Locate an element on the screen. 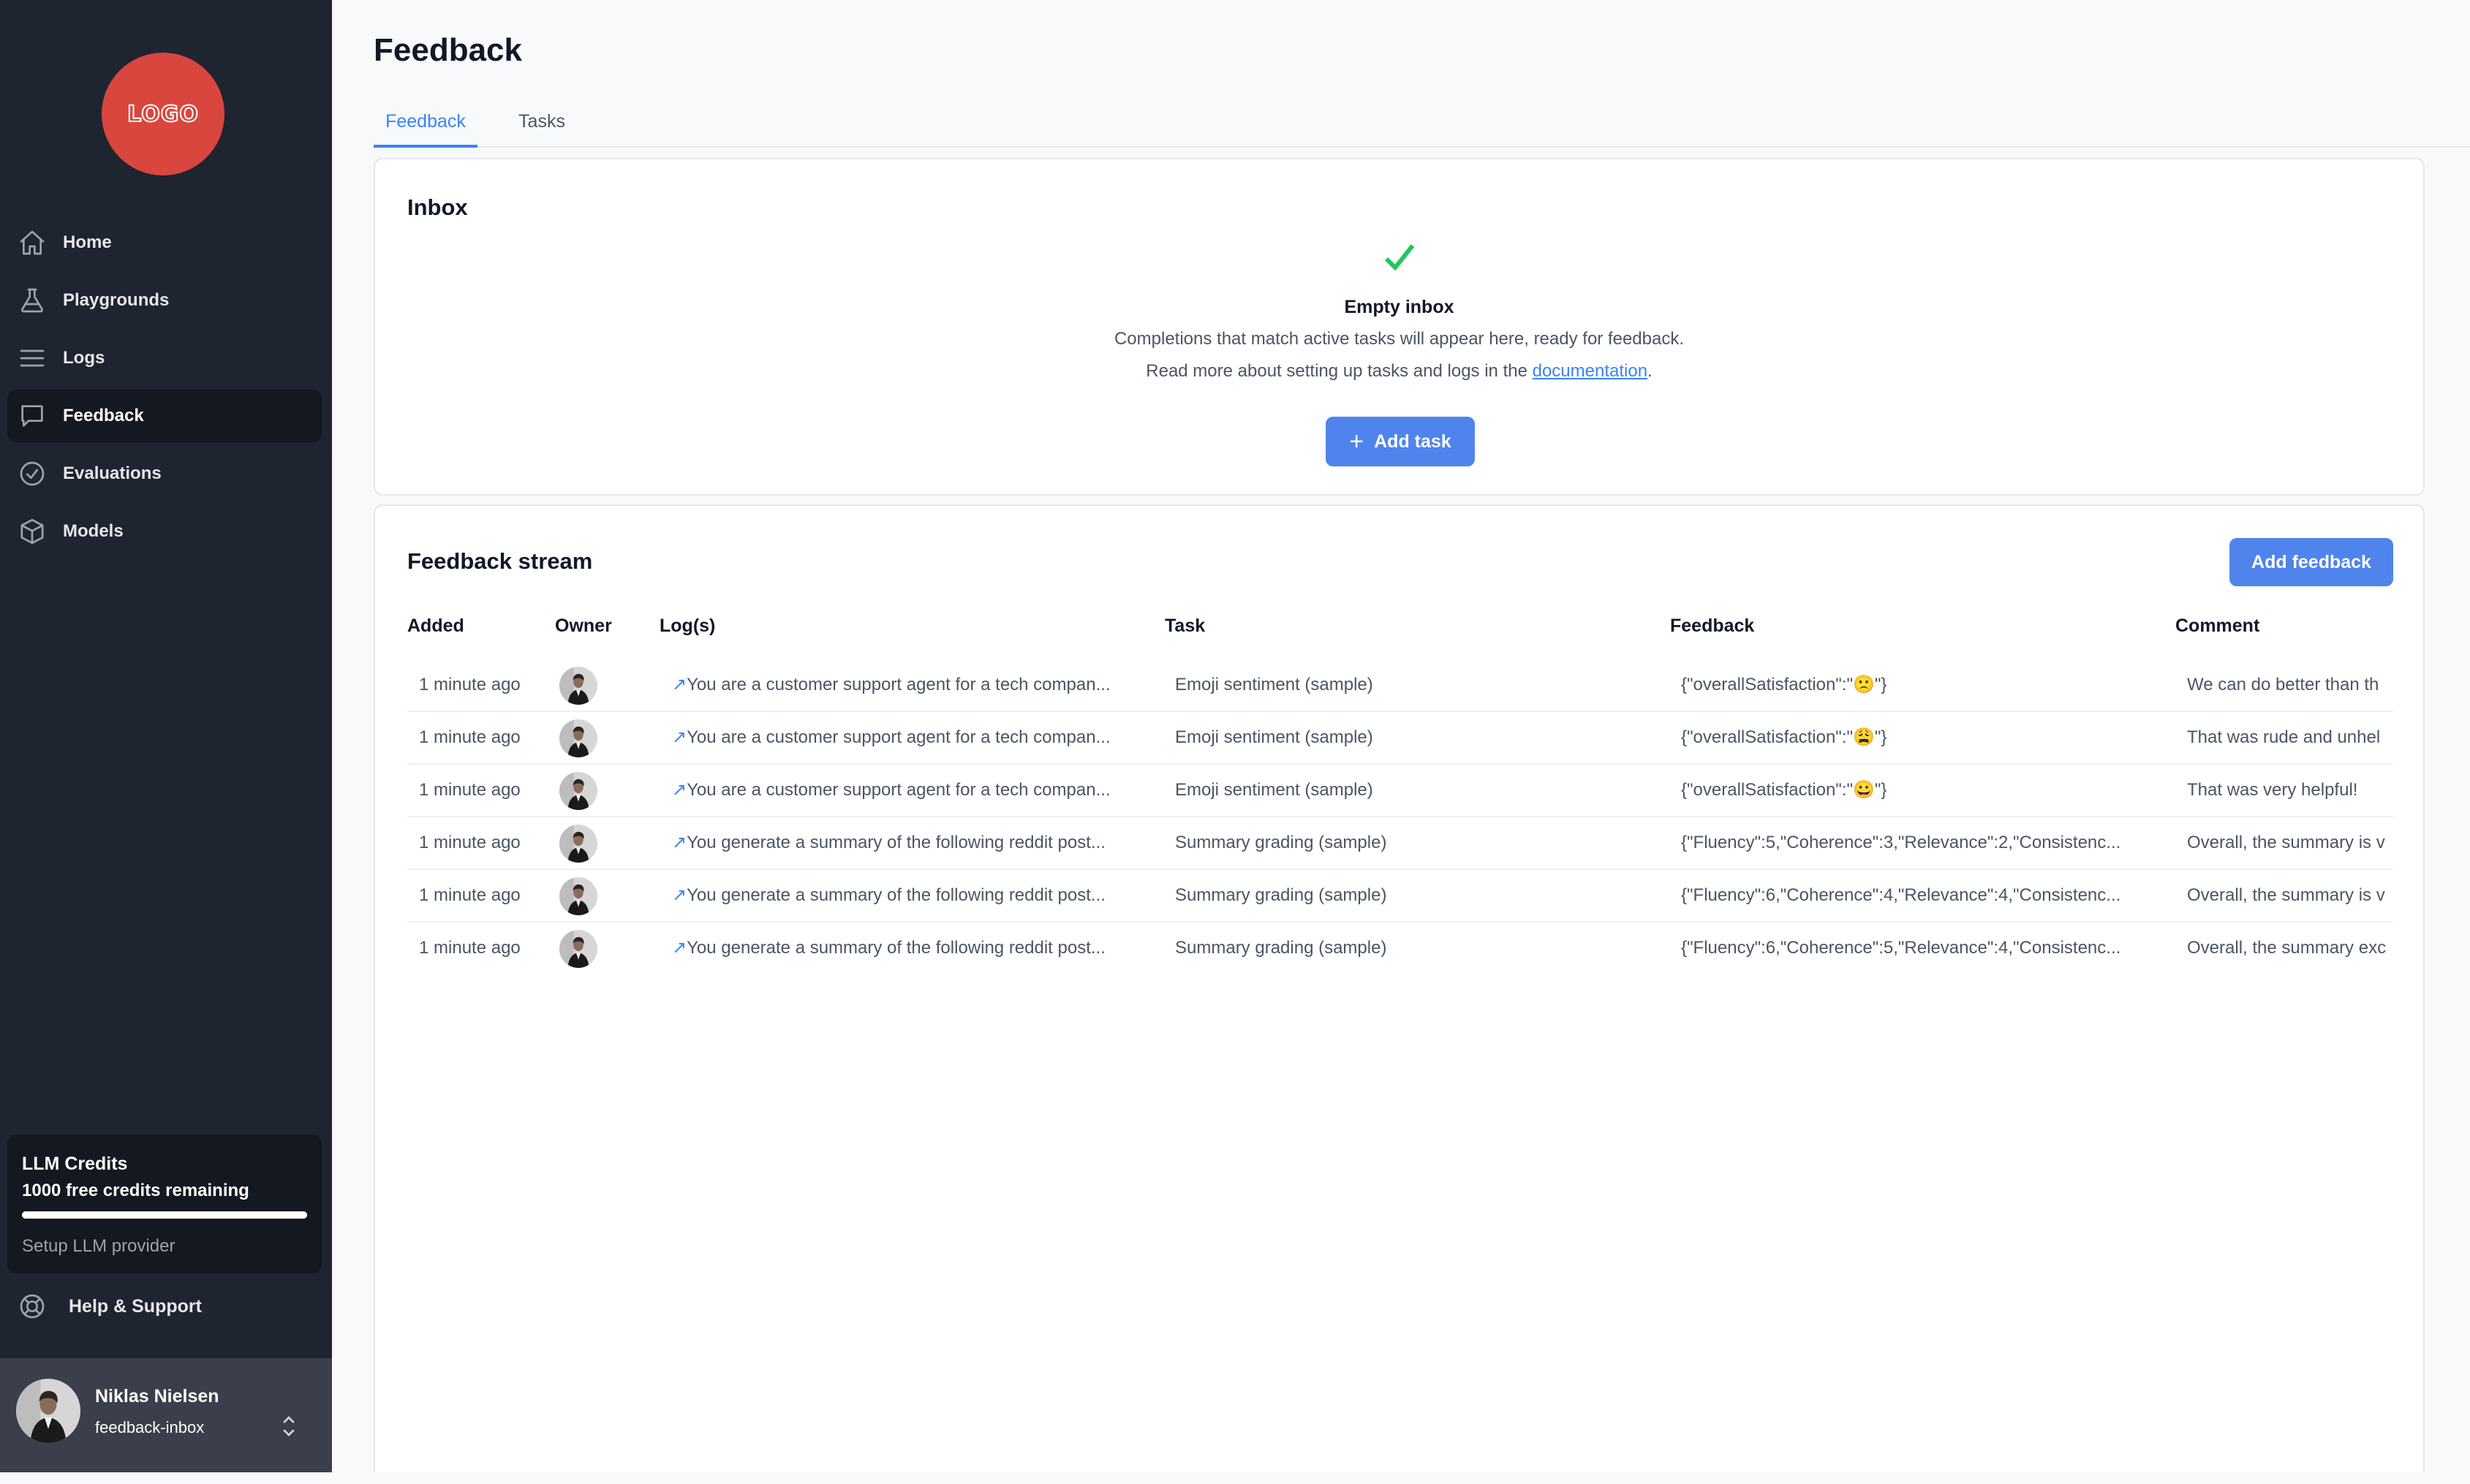  sidebar-item-label: Logs is located at coordinates (84, 358).